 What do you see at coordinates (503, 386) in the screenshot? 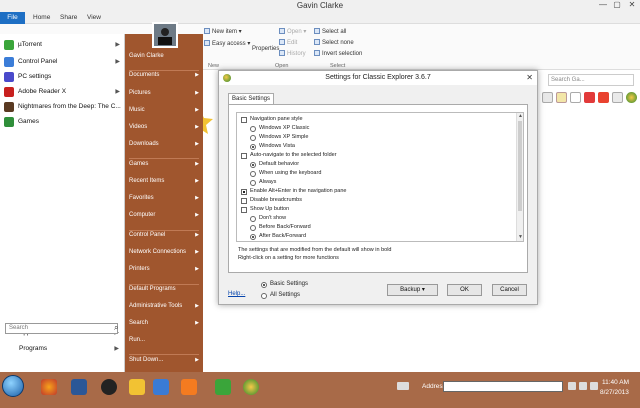
I see `address-input` at bounding box center [503, 386].